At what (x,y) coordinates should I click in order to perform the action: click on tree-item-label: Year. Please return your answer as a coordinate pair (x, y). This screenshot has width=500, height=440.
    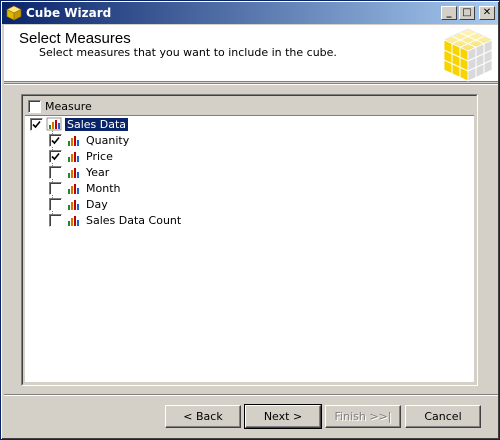
    Looking at the image, I should click on (98, 172).